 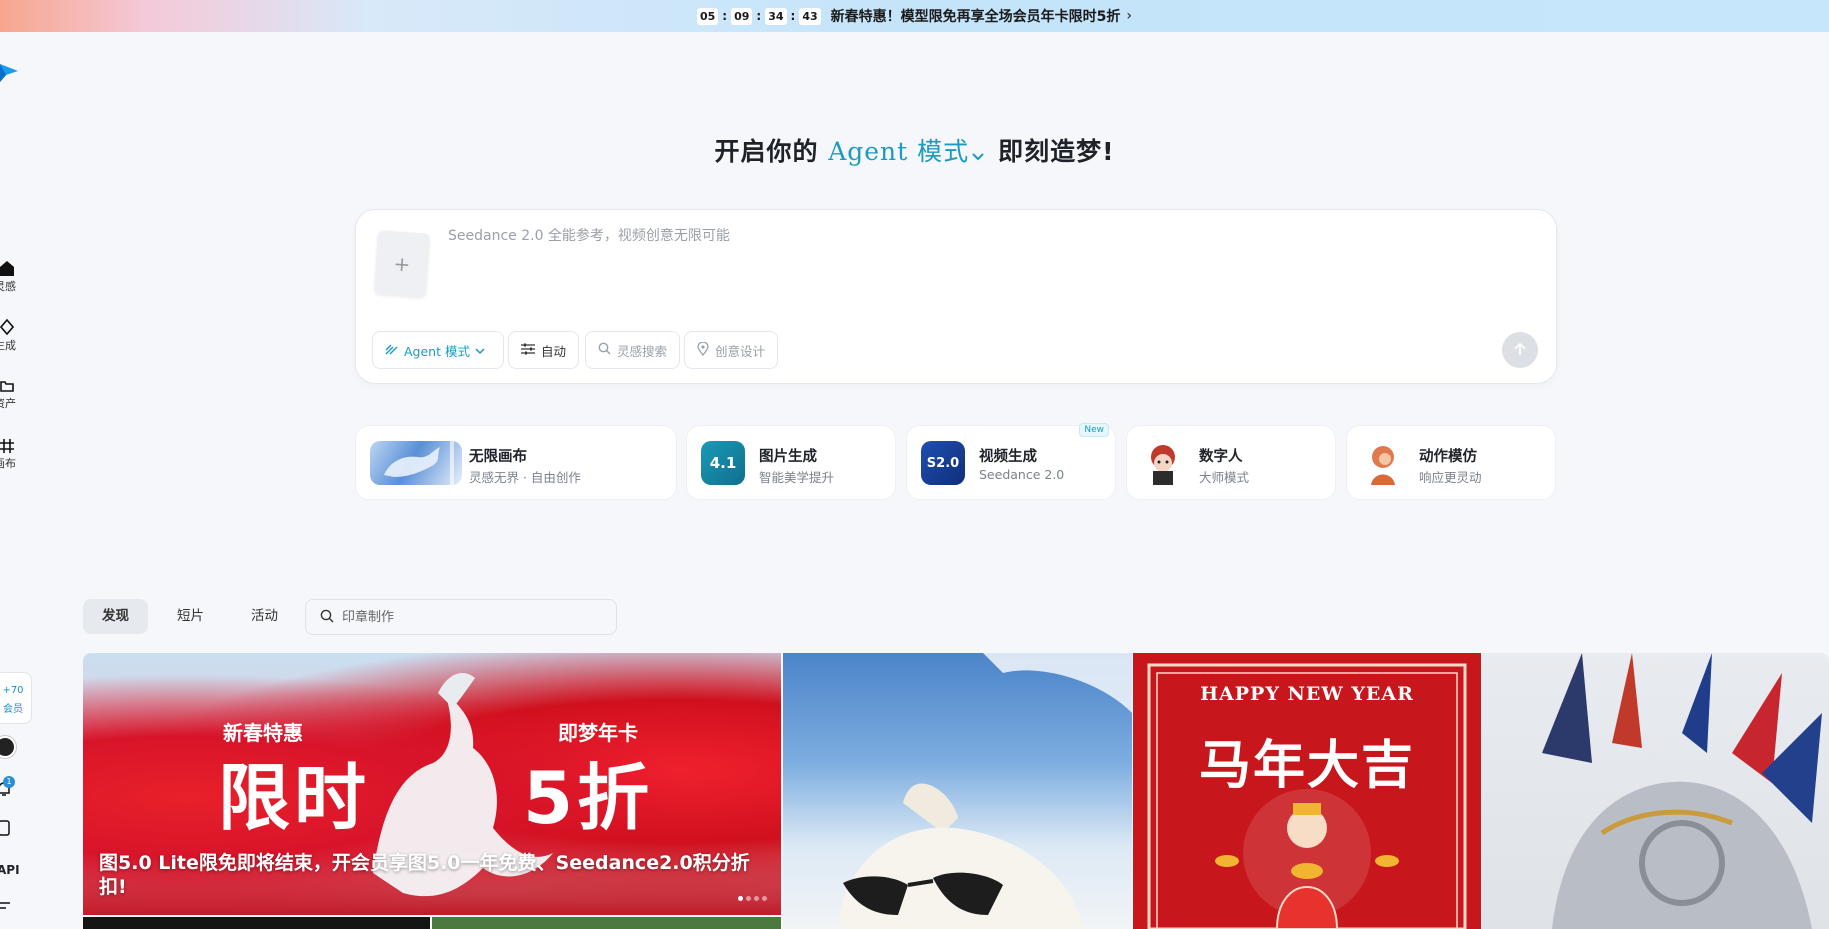 I want to click on auto-settings-button: 自动, so click(x=544, y=350).